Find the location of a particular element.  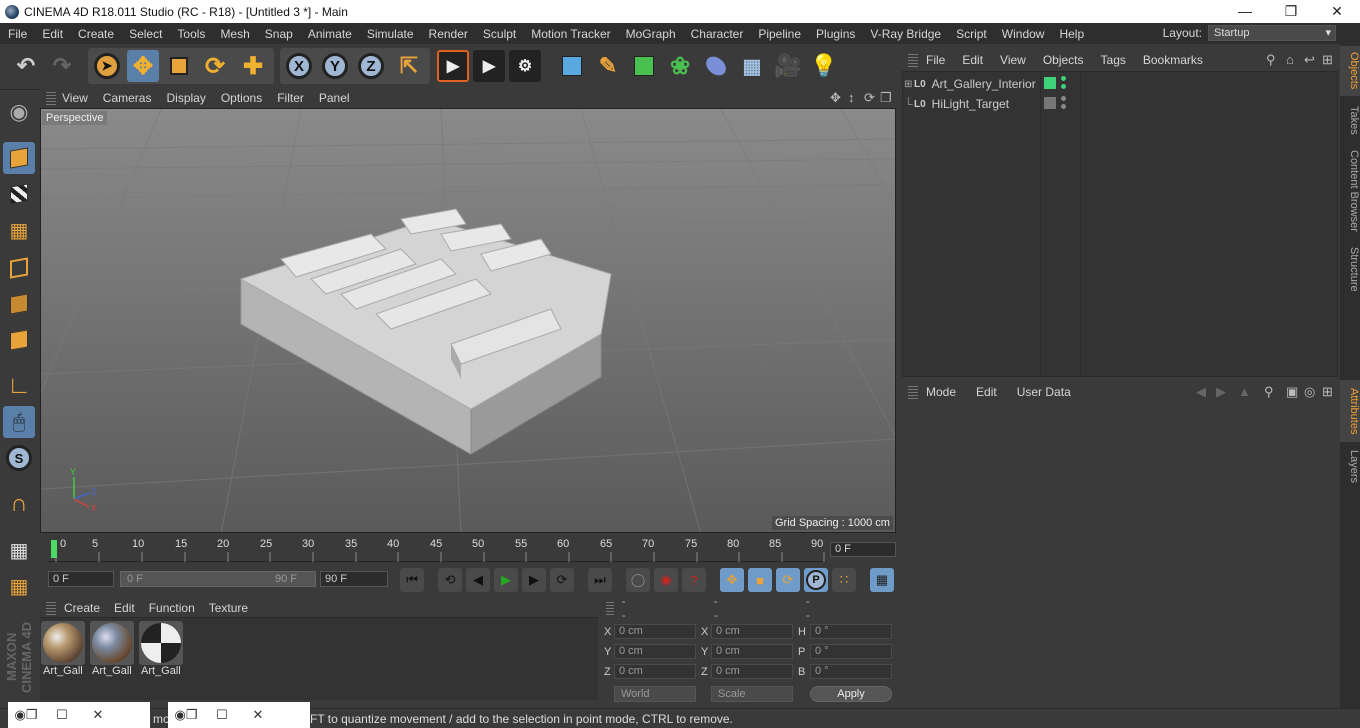

size-z-field: 0 cm is located at coordinates (752, 671).